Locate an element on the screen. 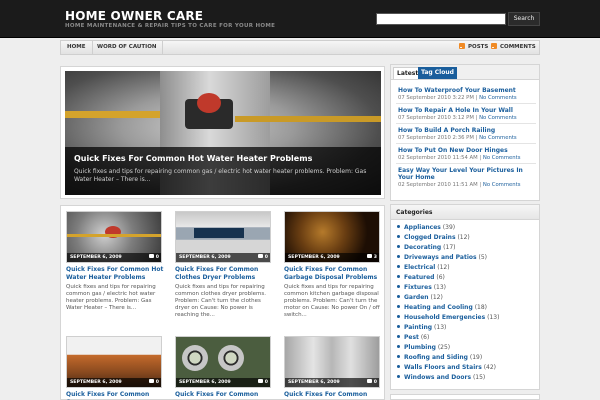 The image size is (600, 400). category-item: Appliances (39) is located at coordinates (426, 228).